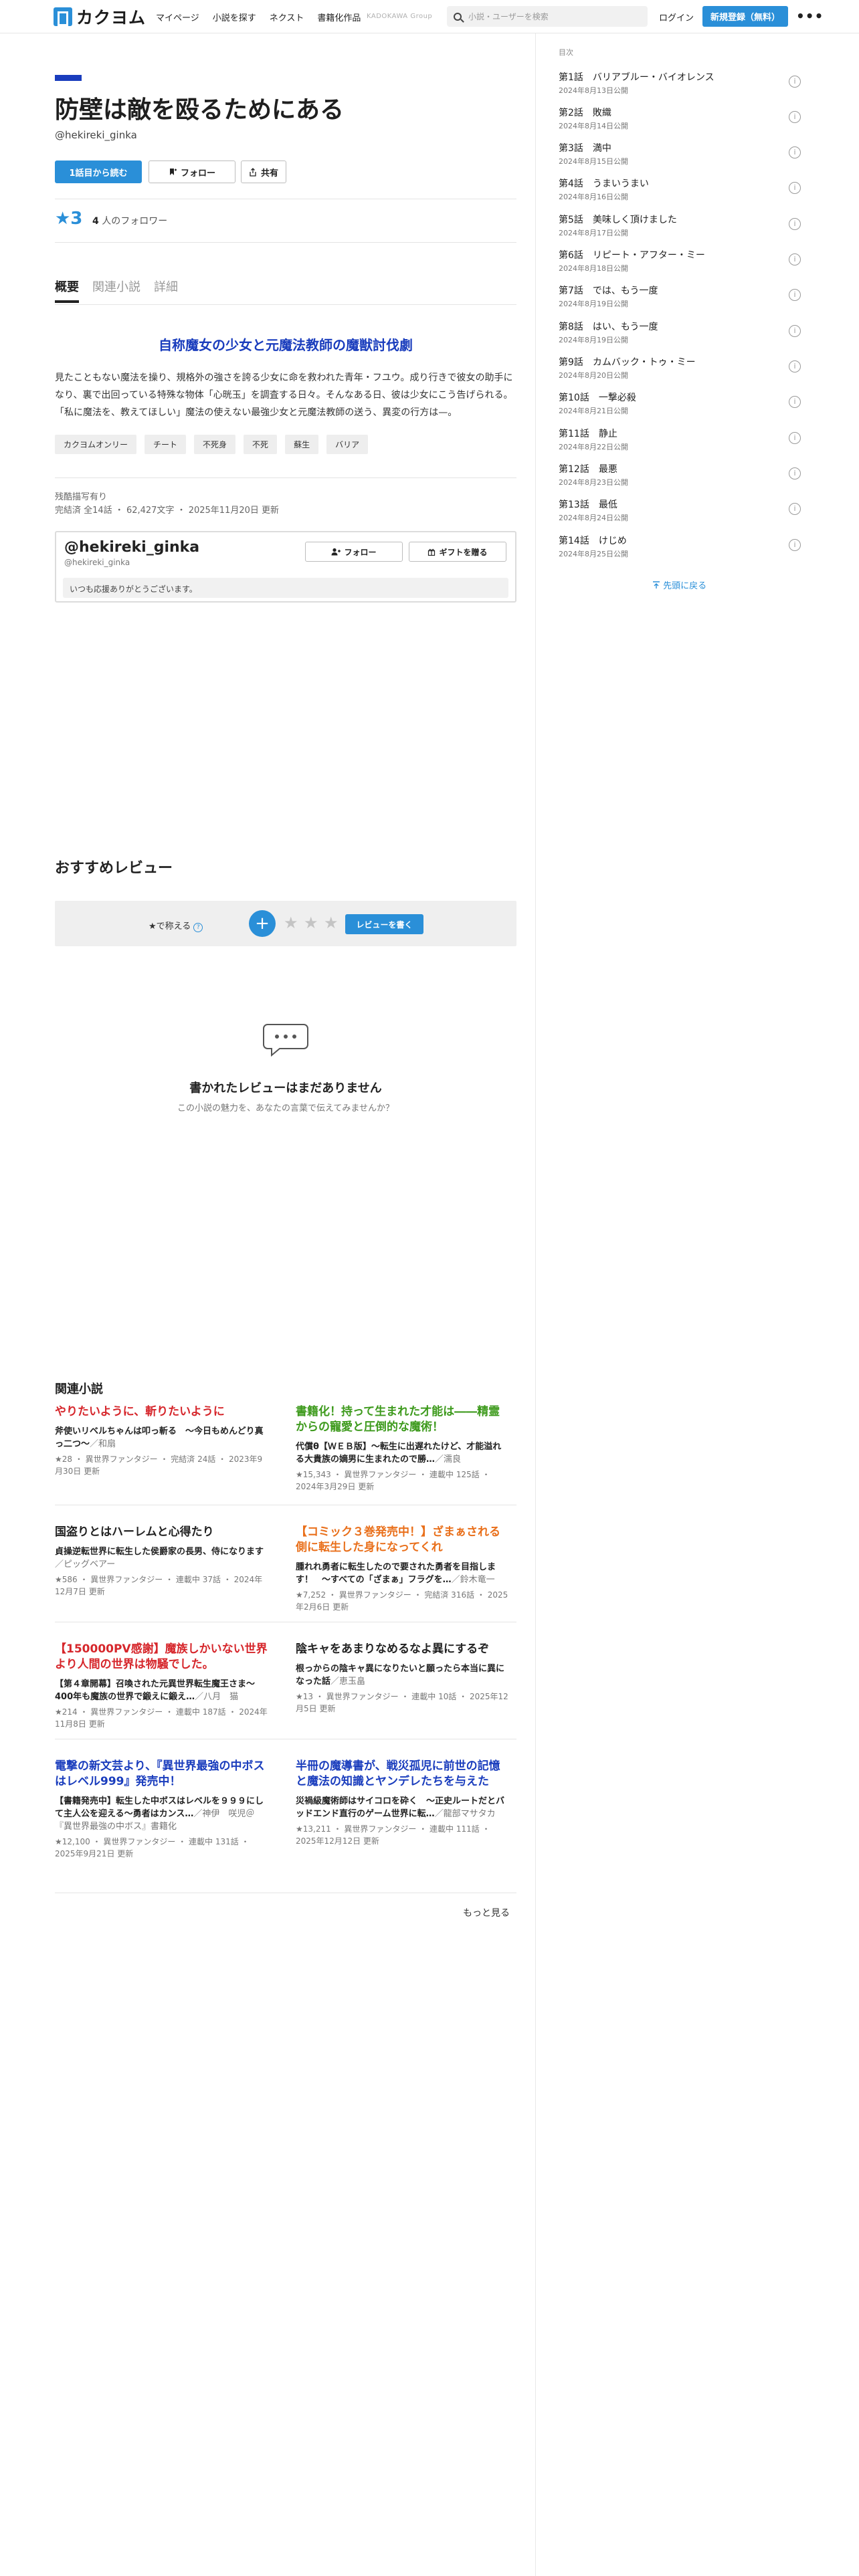  I want to click on related-author: ／鈴木竜一, so click(473, 1580).